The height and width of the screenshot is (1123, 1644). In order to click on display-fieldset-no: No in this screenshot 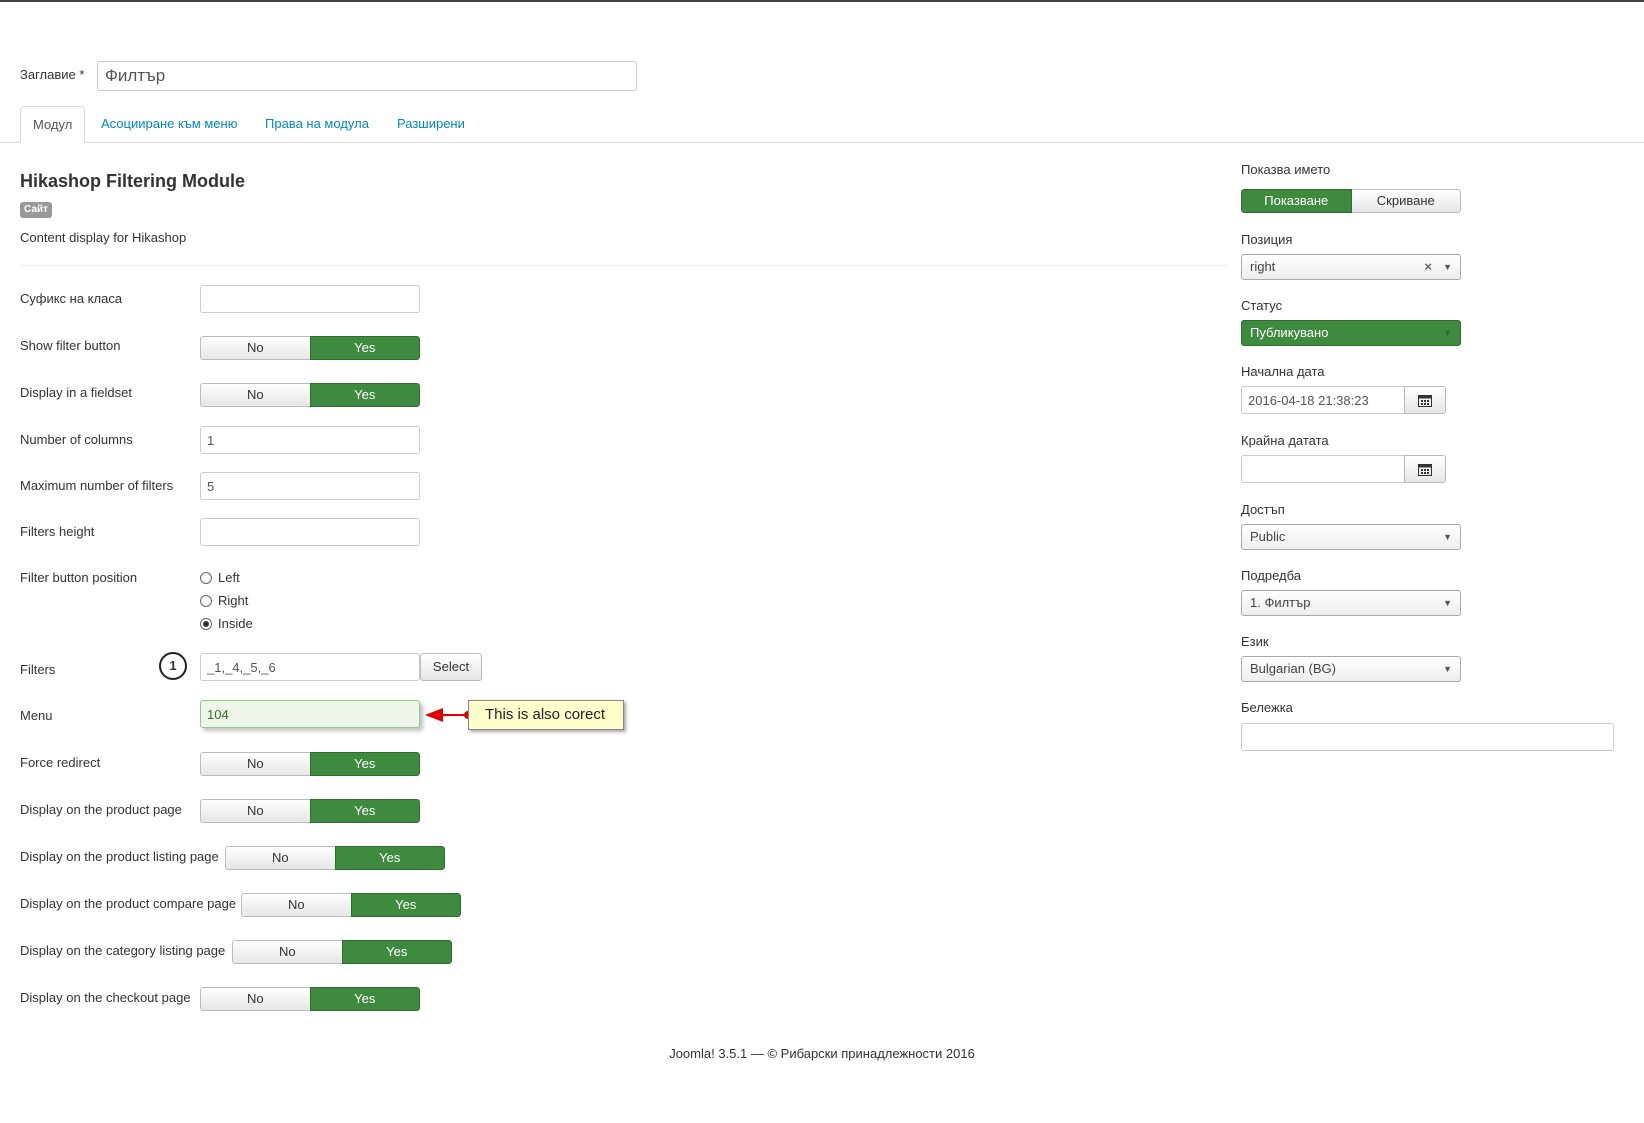, I will do `click(255, 395)`.